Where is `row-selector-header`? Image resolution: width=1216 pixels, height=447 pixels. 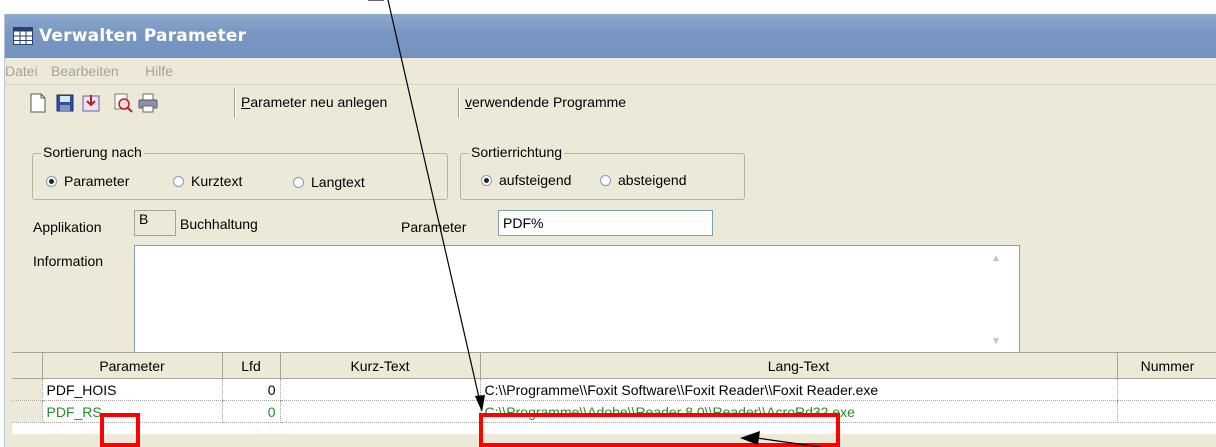
row-selector-header is located at coordinates (27, 366).